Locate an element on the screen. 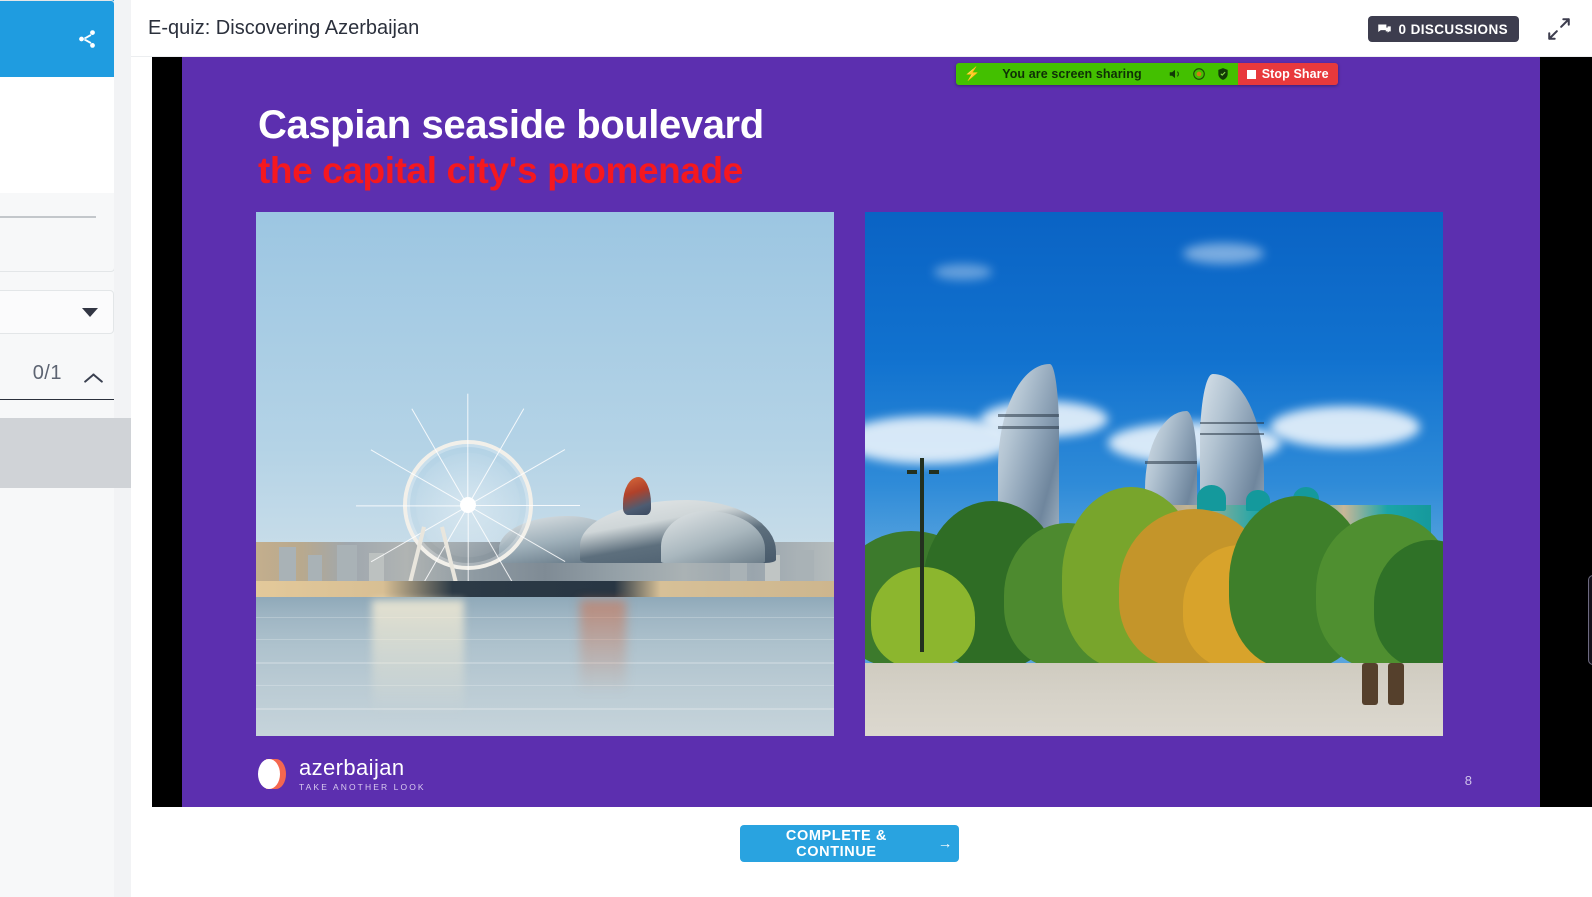 The height and width of the screenshot is (897, 1592). discussions-button: 0 DISCUSSIONS is located at coordinates (1443, 29).